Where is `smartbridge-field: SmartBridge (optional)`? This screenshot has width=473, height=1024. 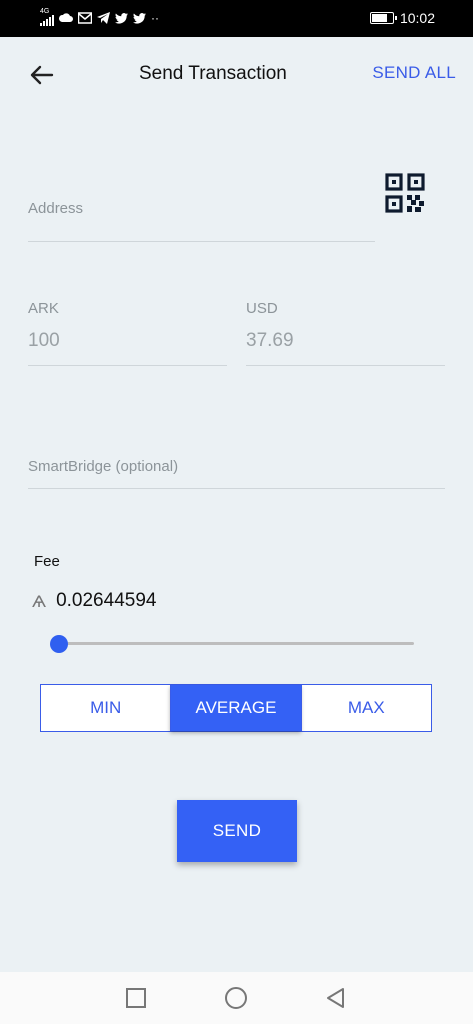 smartbridge-field: SmartBridge (optional) is located at coordinates (236, 468).